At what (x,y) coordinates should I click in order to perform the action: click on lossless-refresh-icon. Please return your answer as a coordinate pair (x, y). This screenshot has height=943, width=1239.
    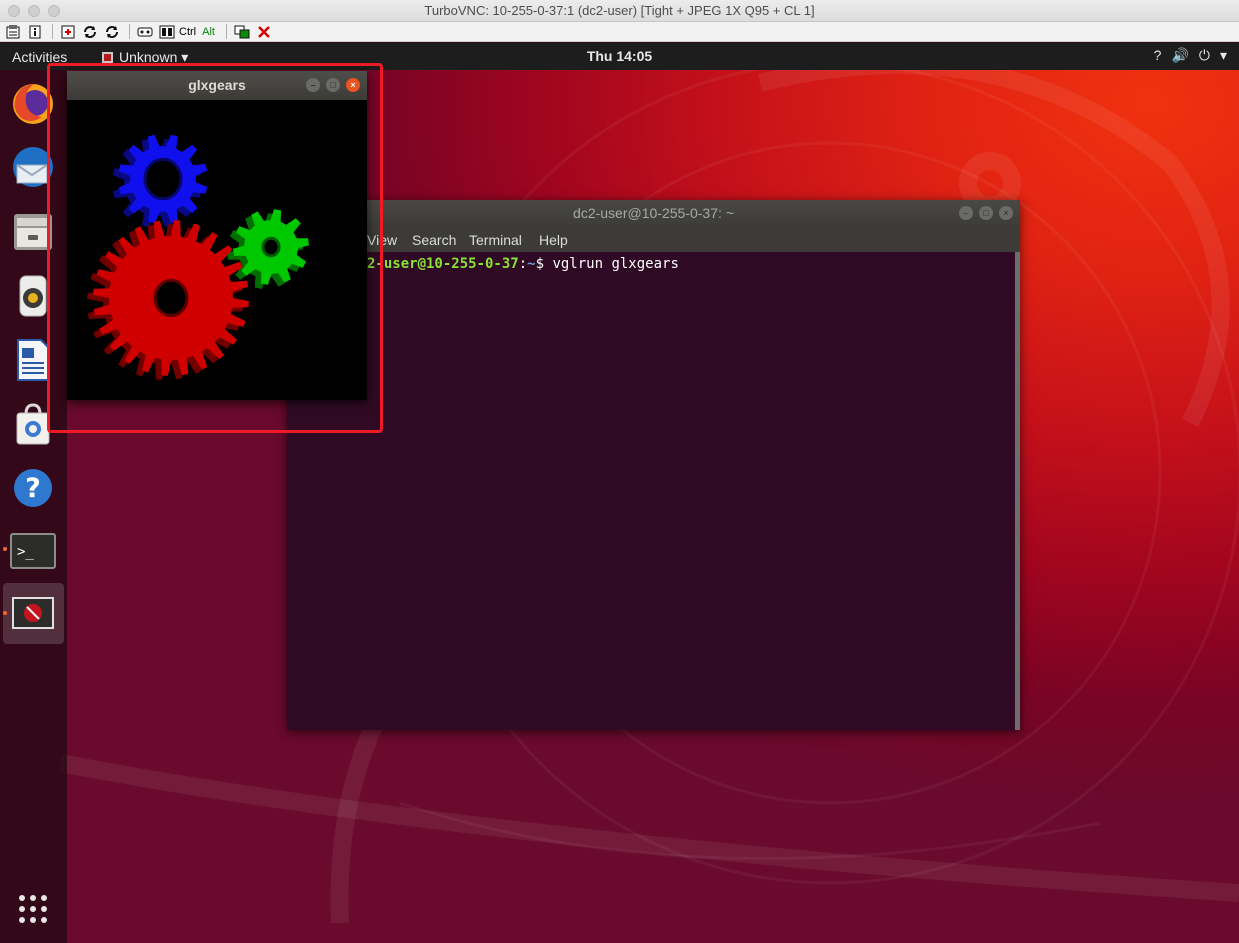
    Looking at the image, I should click on (112, 31).